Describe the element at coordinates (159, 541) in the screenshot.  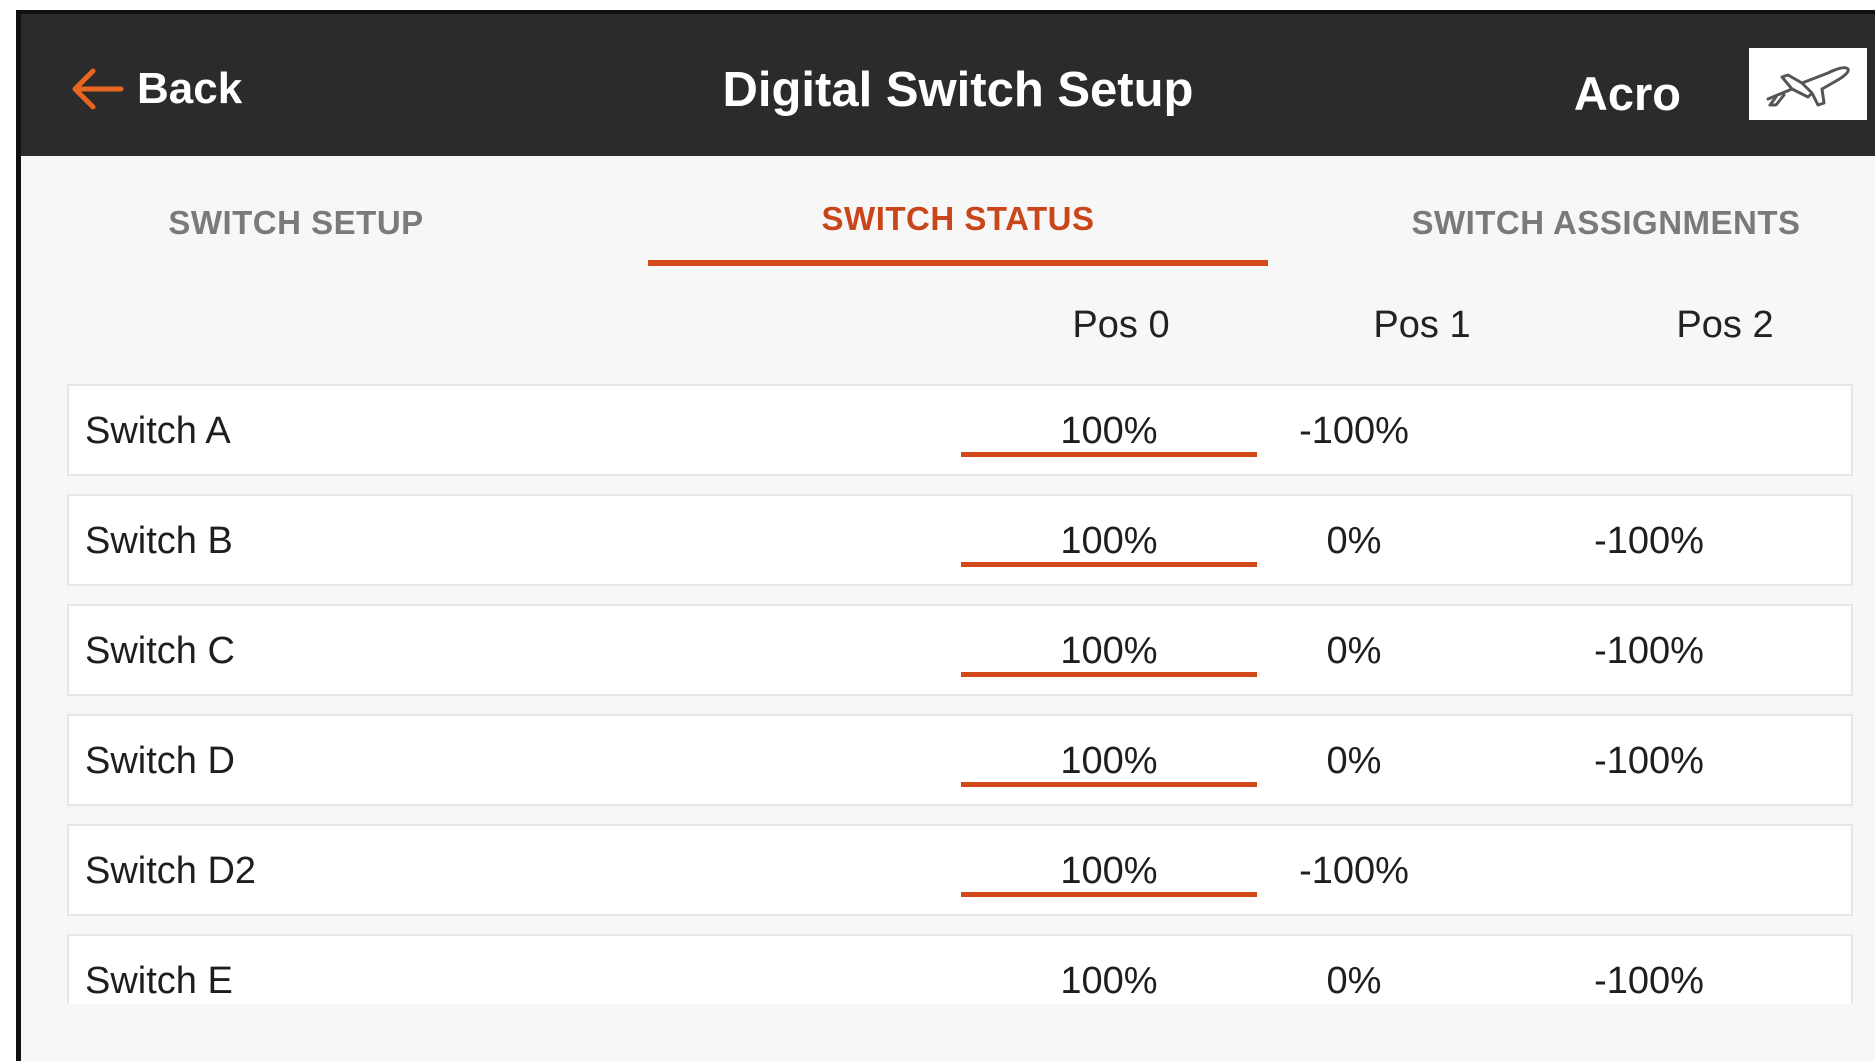
I see `switch-name: Switch B` at that location.